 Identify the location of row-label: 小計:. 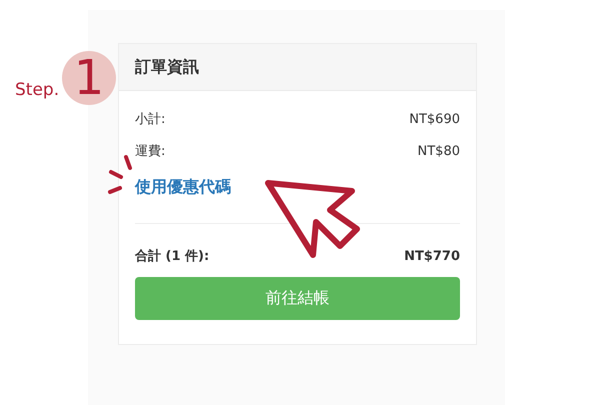
(150, 119).